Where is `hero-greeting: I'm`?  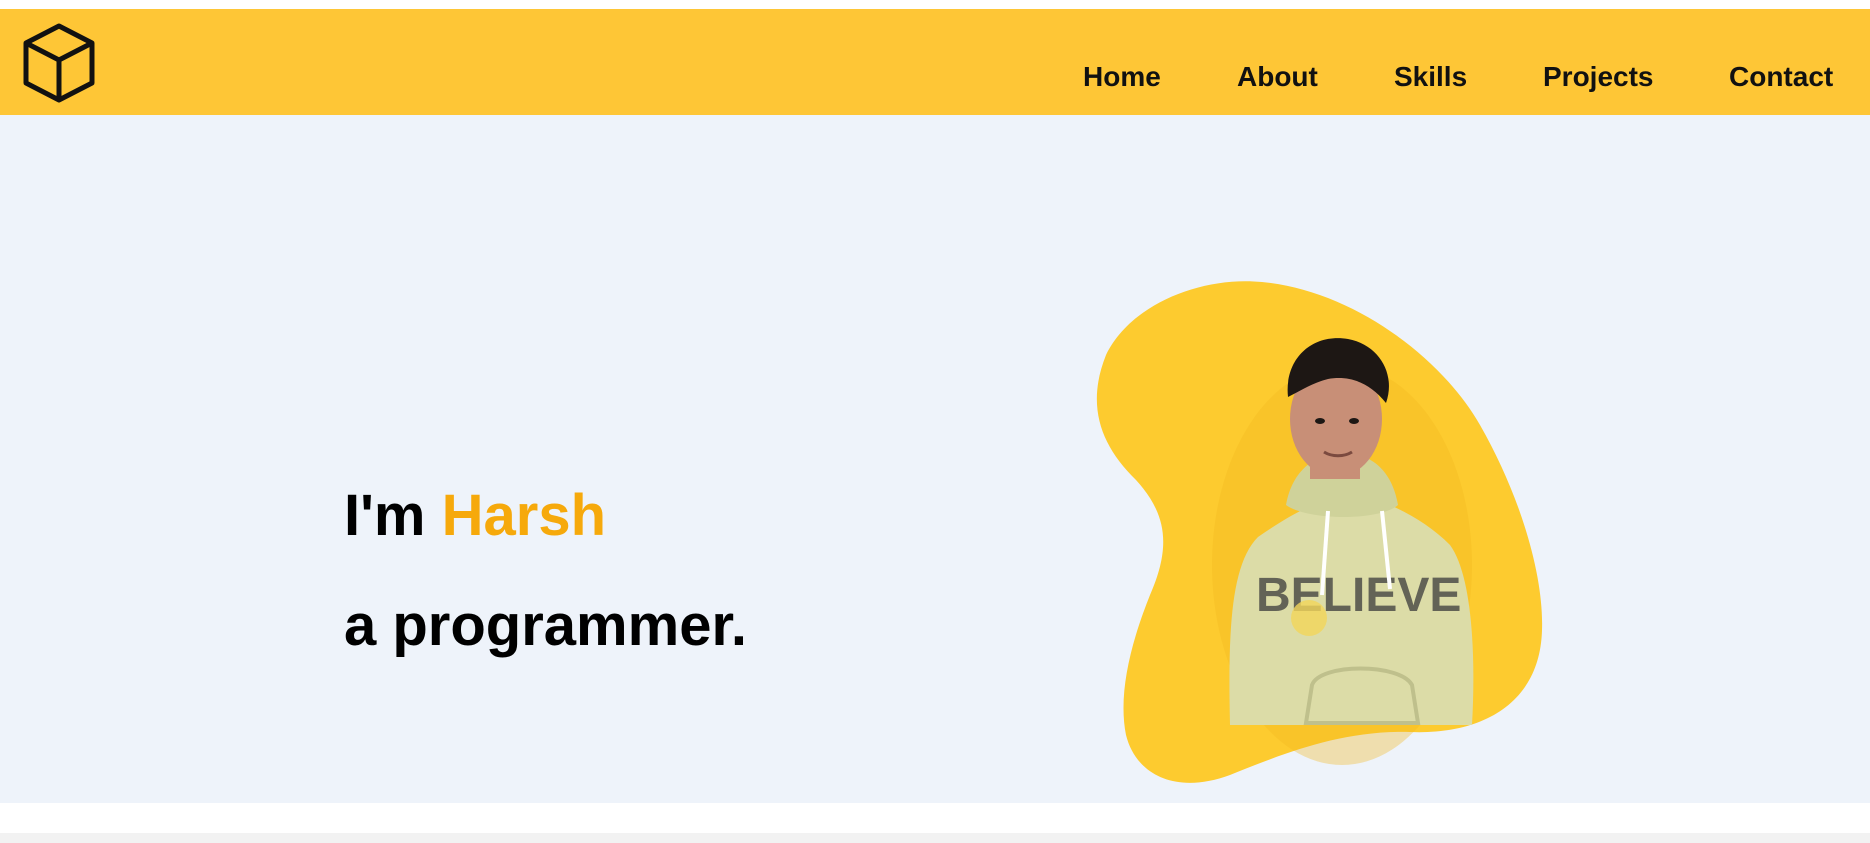 hero-greeting: I'm is located at coordinates (385, 515).